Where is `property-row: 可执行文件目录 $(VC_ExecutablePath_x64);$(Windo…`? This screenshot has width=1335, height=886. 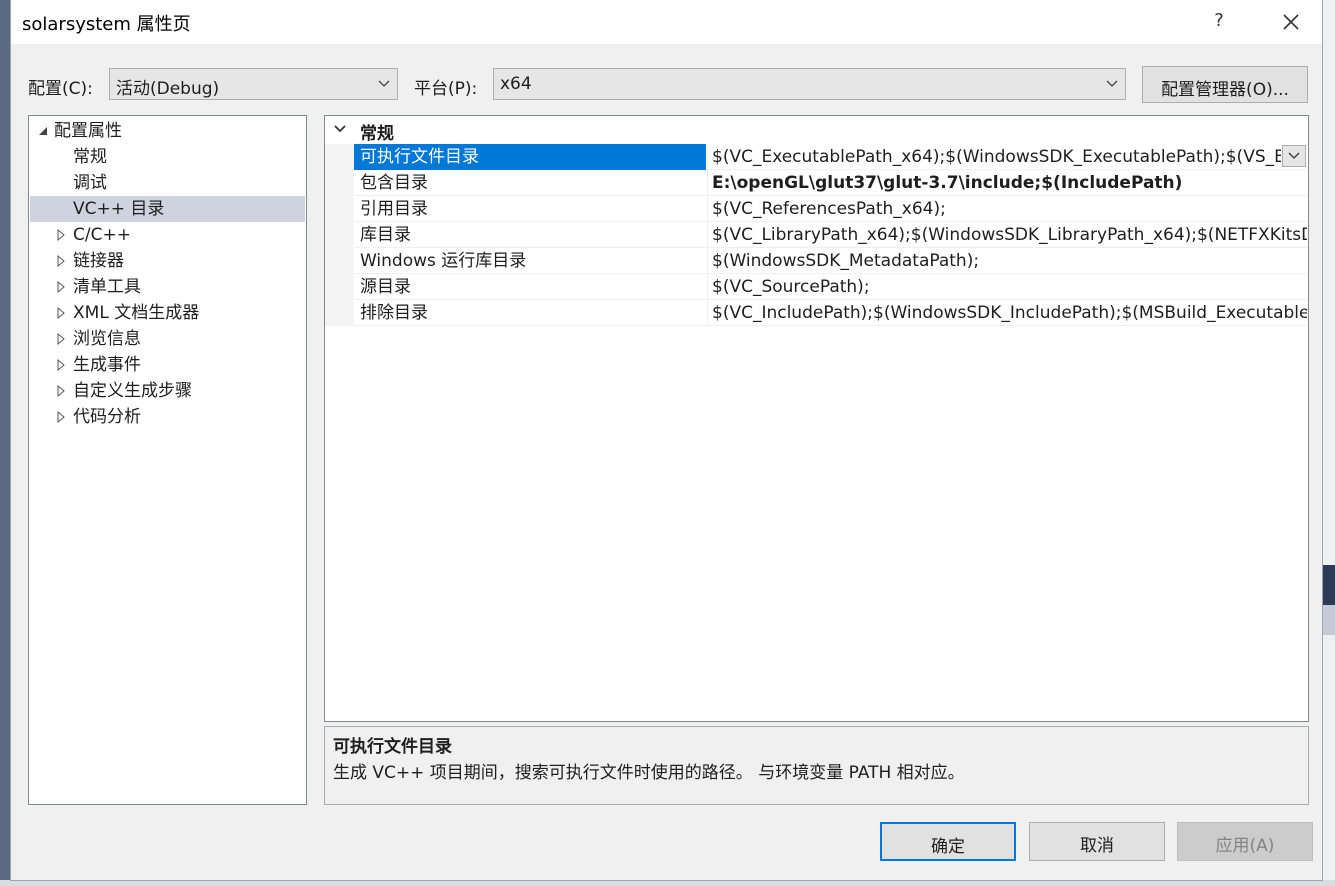
property-row: 可执行文件目录 $(VC_ExecutablePath_x64);$(Windo… is located at coordinates (816, 157).